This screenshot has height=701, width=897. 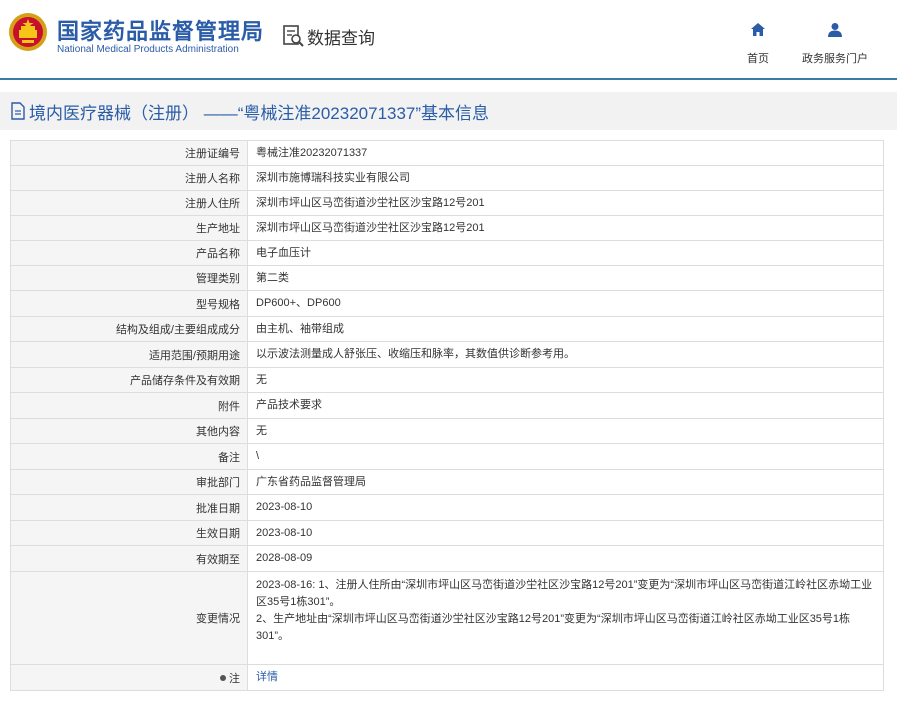 What do you see at coordinates (177, 330) in the screenshot?
I see `row-label-text: 结构及组成/主要组成成分` at bounding box center [177, 330].